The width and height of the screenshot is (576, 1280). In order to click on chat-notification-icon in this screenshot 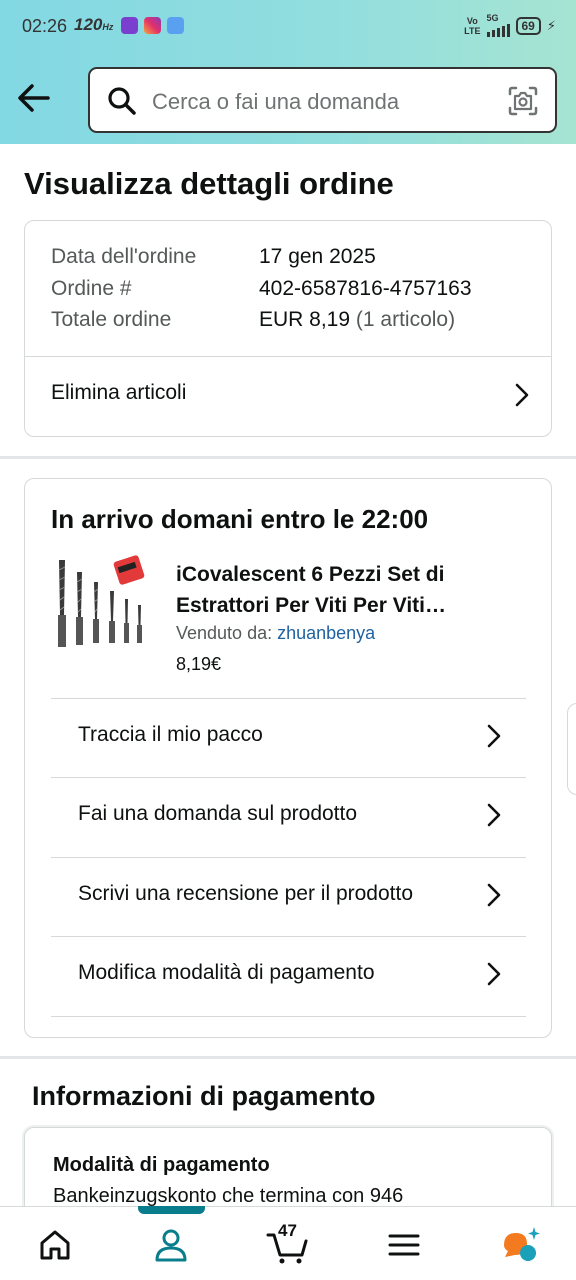, I will do `click(175, 25)`.